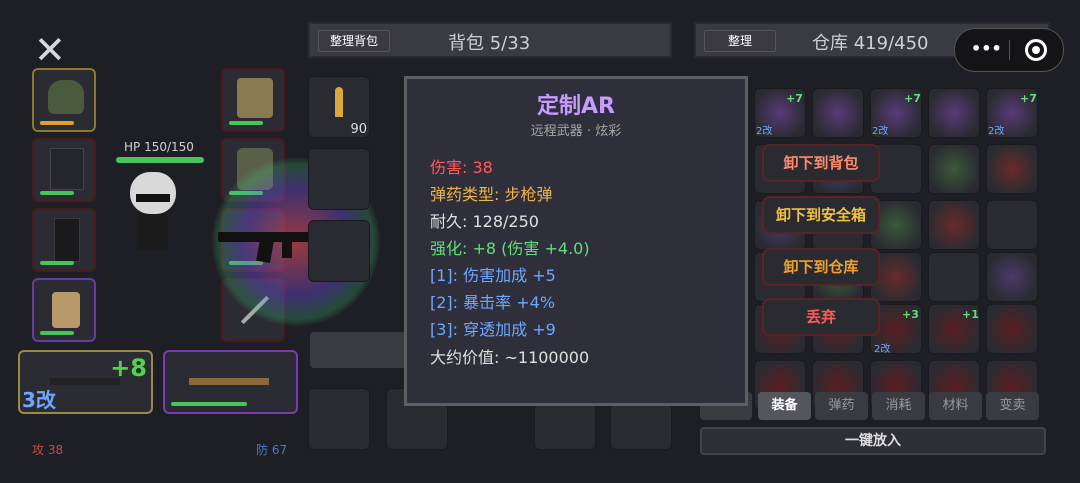  Describe the element at coordinates (873, 441) in the screenshot. I see `put-all-button: 一键放入` at that location.